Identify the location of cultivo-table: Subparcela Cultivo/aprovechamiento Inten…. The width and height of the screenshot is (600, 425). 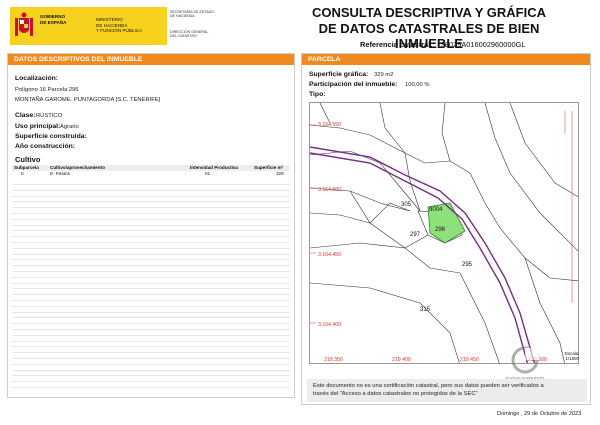
(151, 171).